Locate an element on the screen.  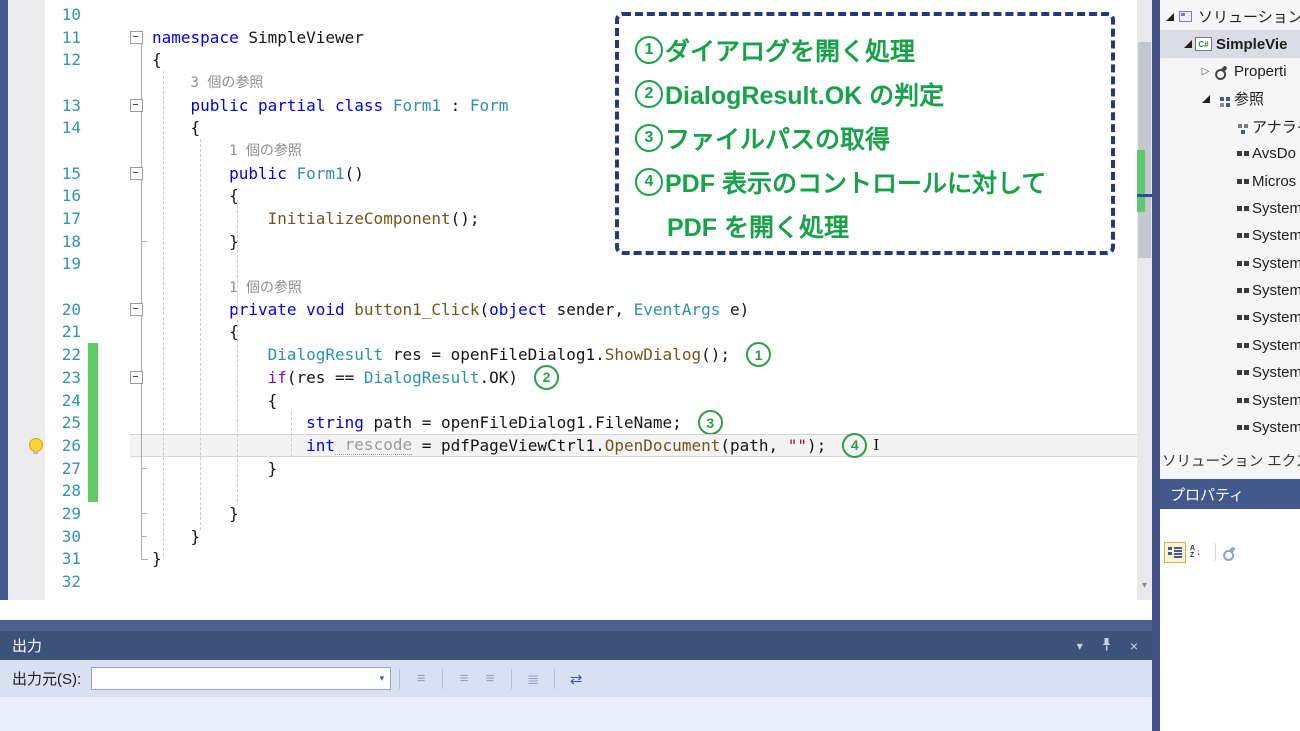
code-line-19: 19 is located at coordinates (572, 264).